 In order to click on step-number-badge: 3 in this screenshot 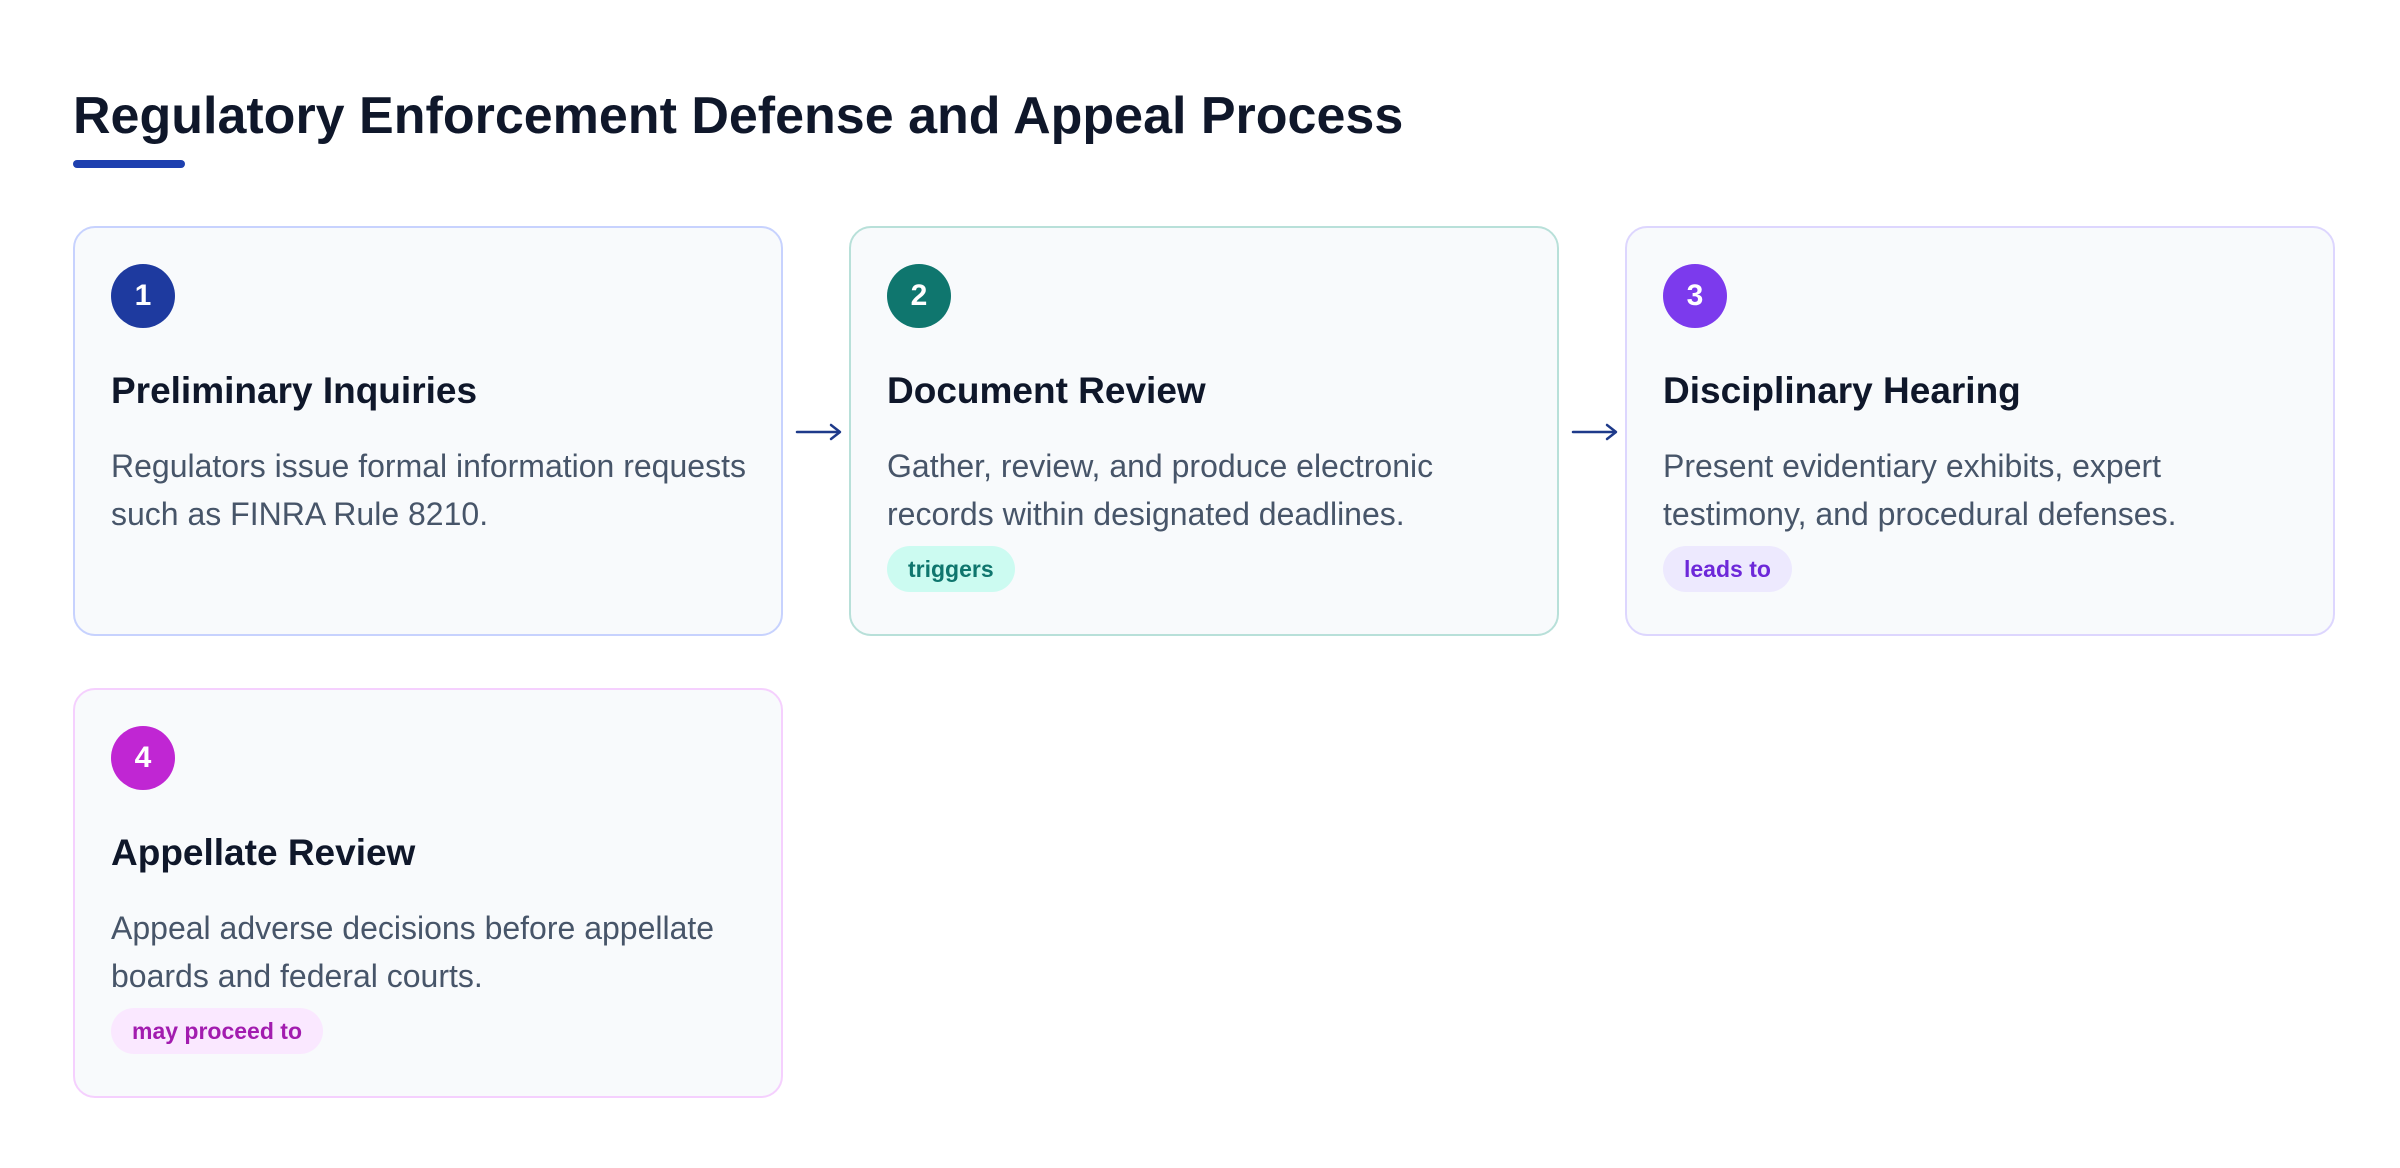, I will do `click(1695, 296)`.